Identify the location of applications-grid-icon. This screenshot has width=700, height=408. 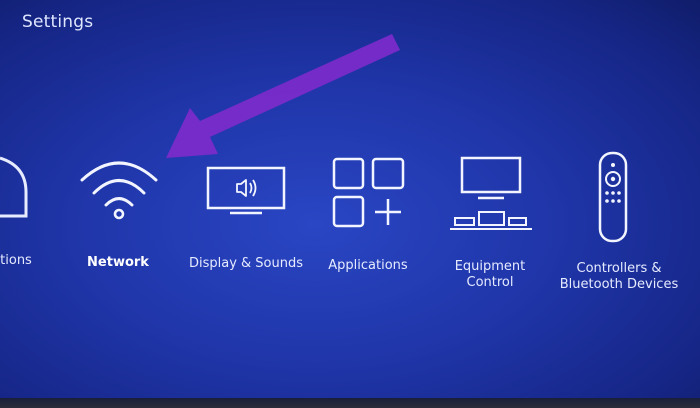
(368, 192).